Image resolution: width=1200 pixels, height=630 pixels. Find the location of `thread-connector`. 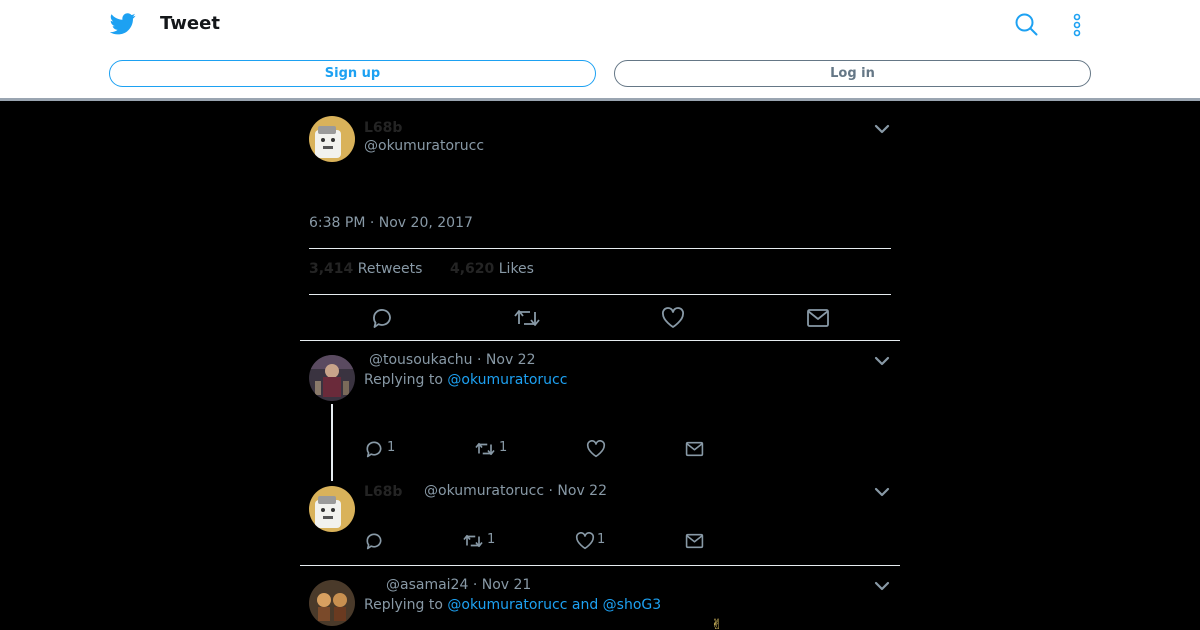

thread-connector is located at coordinates (332, 442).